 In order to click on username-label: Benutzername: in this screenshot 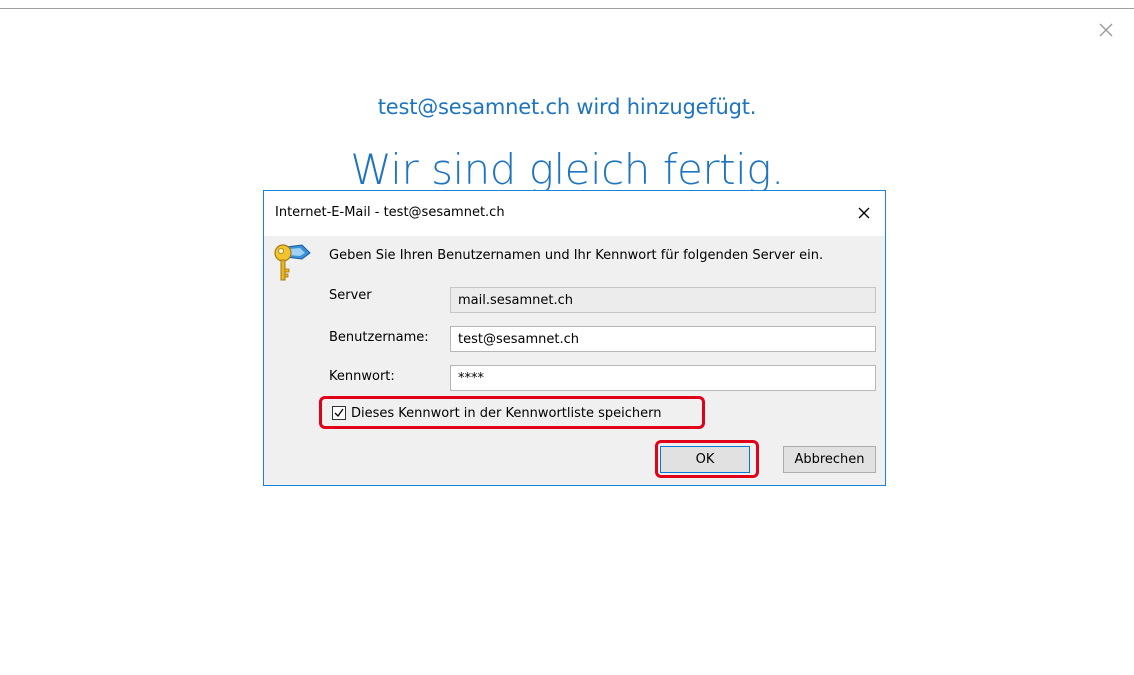, I will do `click(379, 337)`.